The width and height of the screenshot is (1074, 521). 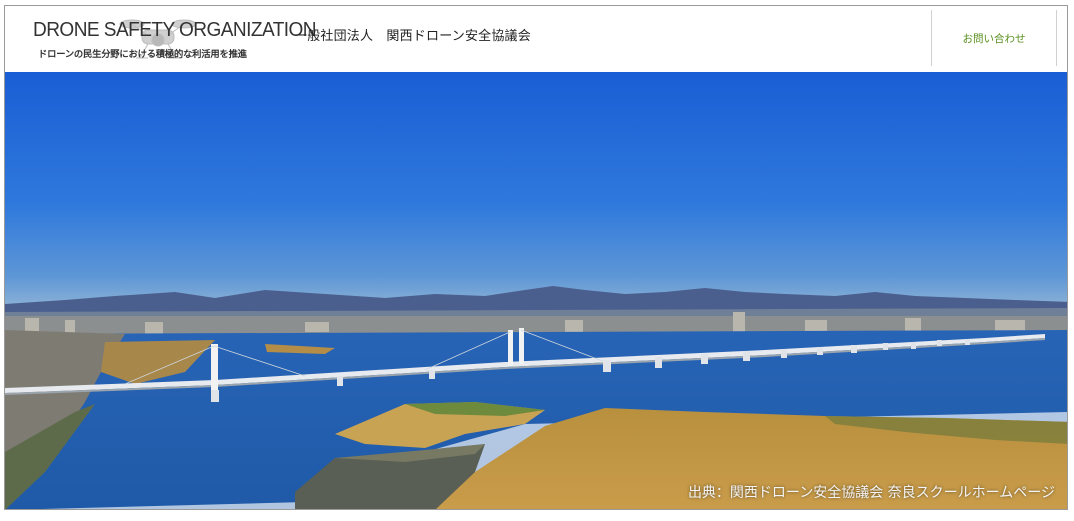 What do you see at coordinates (142, 54) in the screenshot?
I see `logo-tagline: ドローンの民生分野における積極的な利活用を推進` at bounding box center [142, 54].